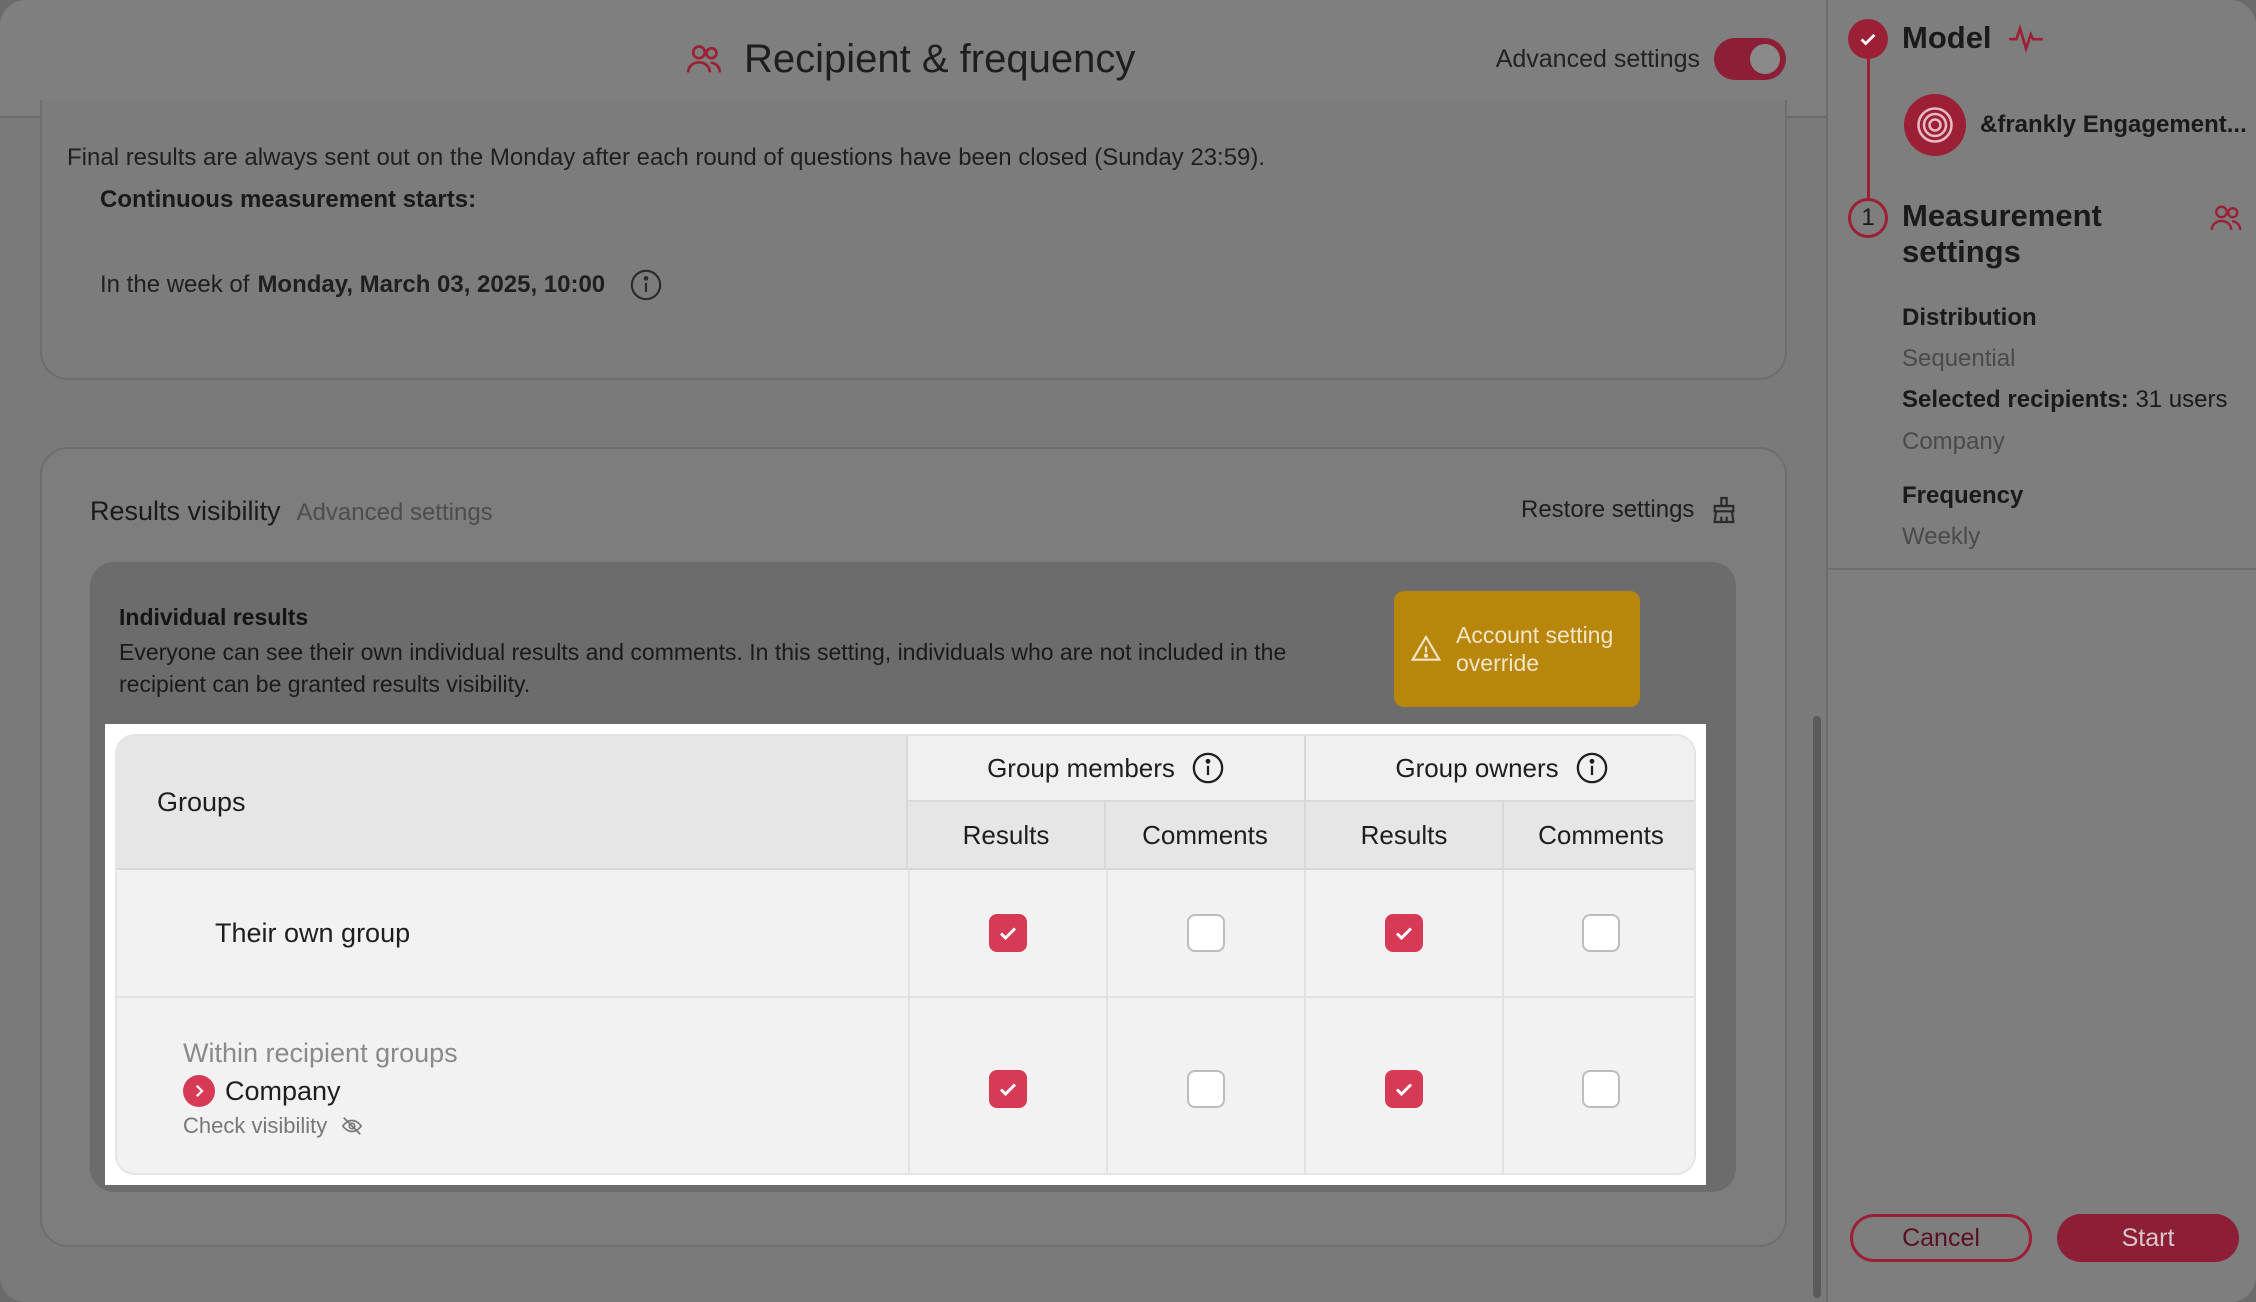 The image size is (2256, 1302). Describe the element at coordinates (1941, 1238) in the screenshot. I see `cancel-button: Cancel` at that location.